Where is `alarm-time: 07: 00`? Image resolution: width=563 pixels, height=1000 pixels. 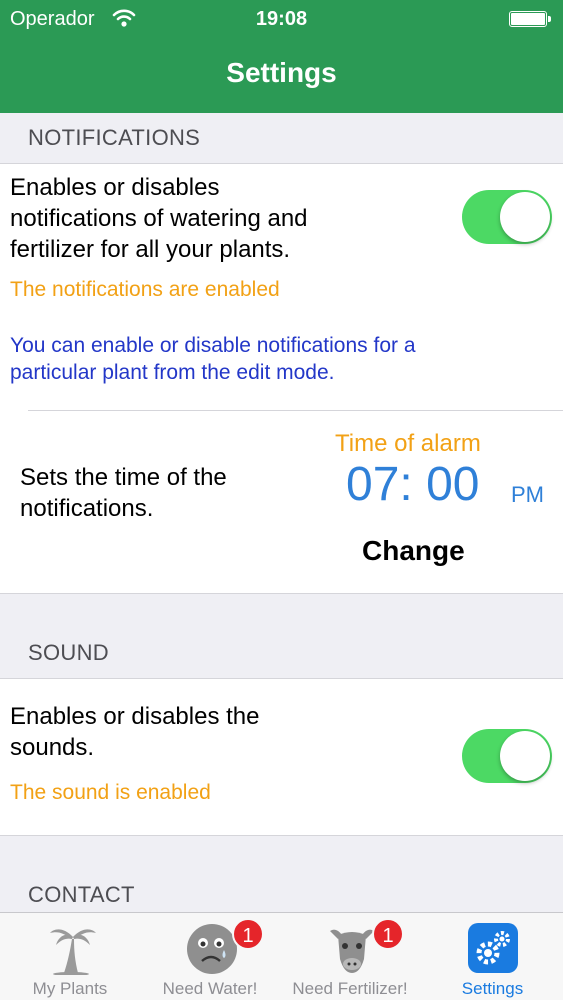 alarm-time: 07: 00 is located at coordinates (413, 484).